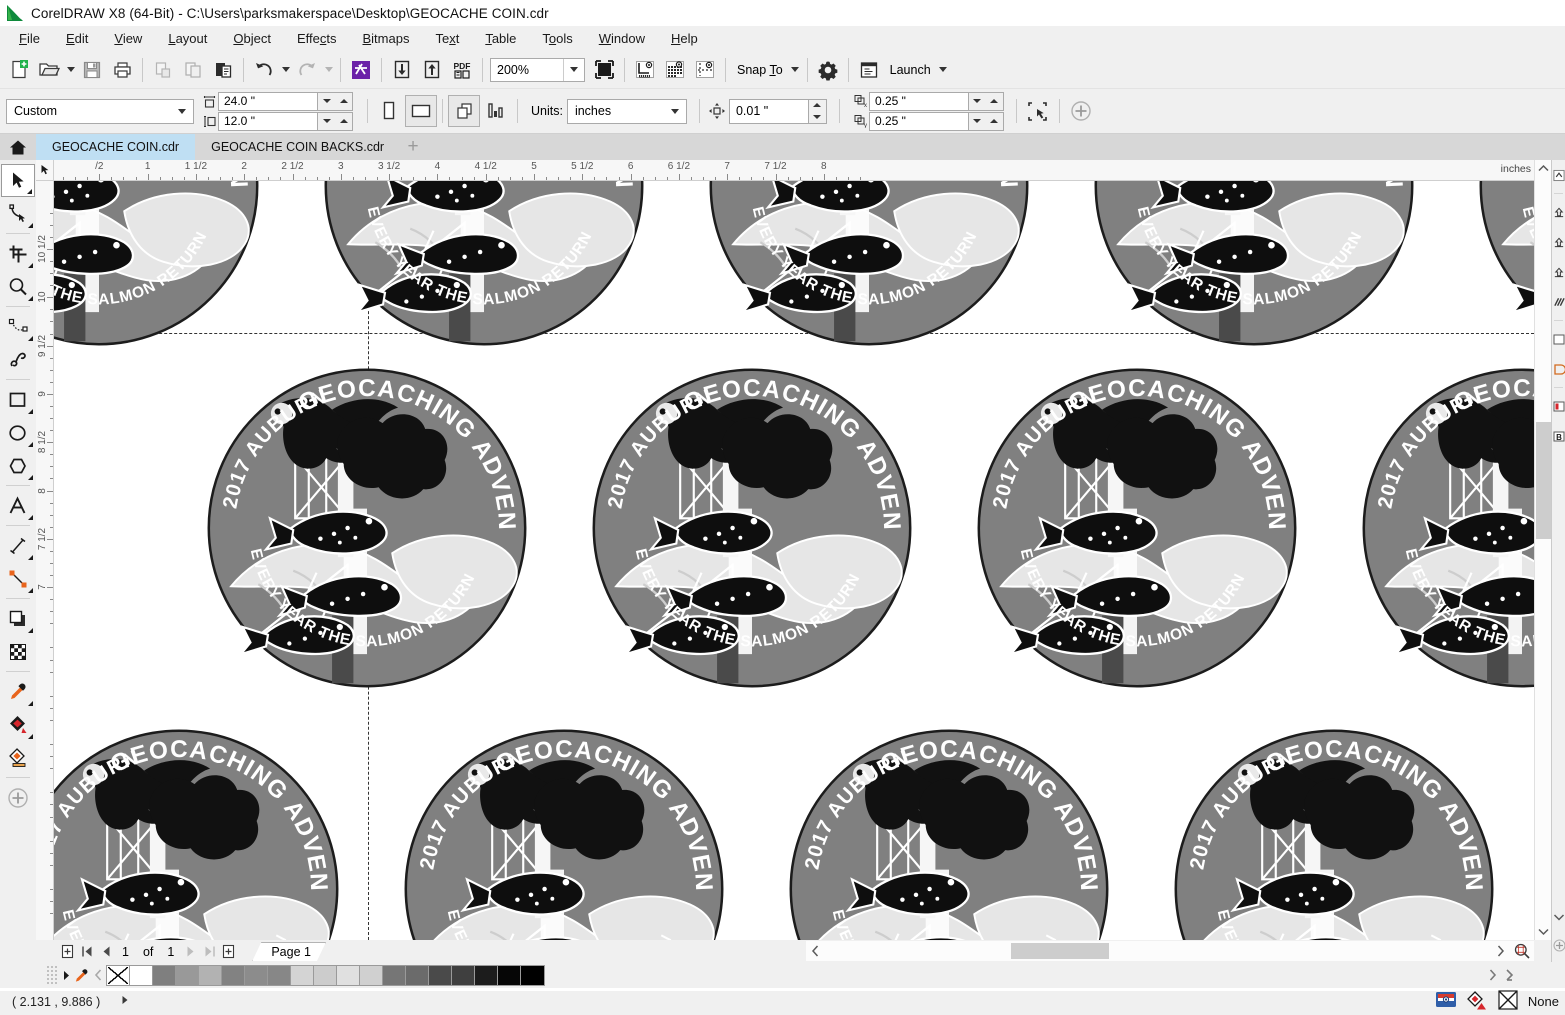 The image size is (1565, 1015). I want to click on cut-icon, so click(163, 70).